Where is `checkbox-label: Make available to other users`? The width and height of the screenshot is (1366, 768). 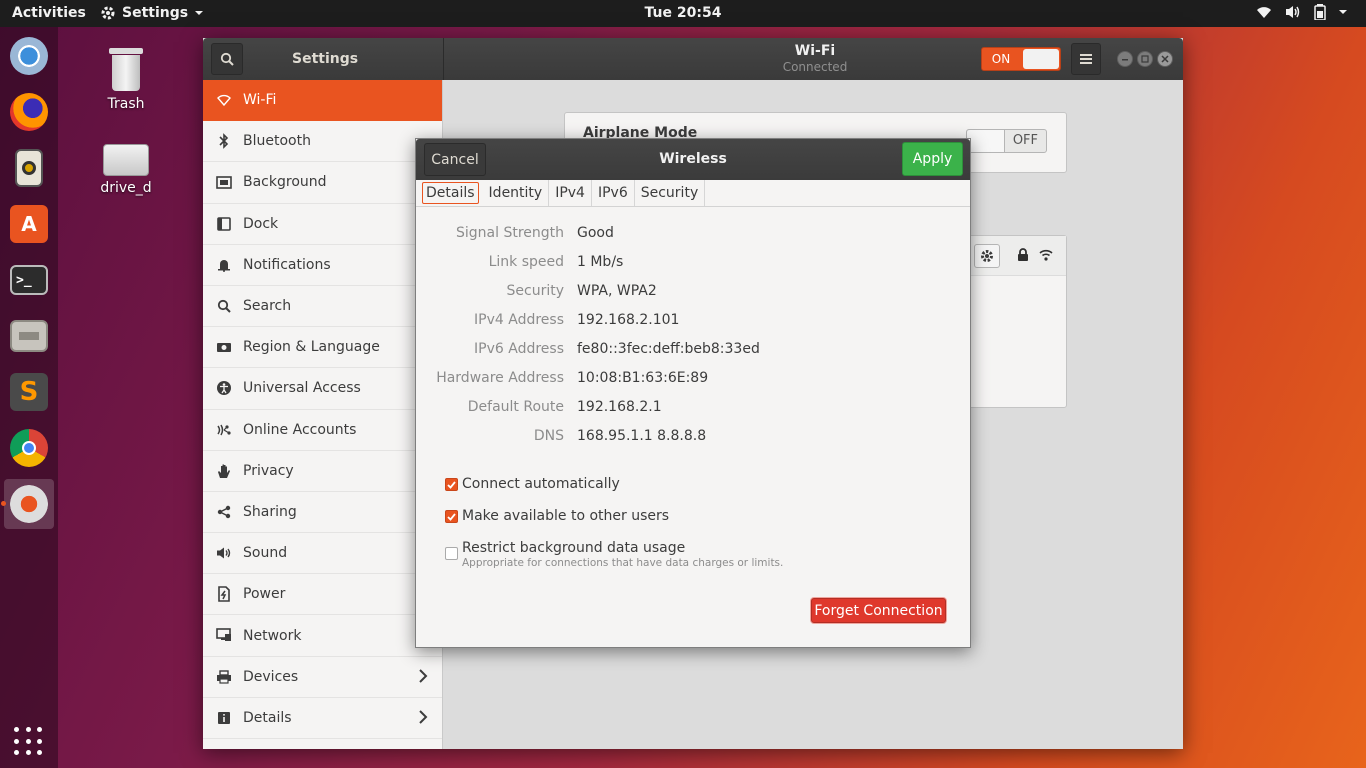 checkbox-label: Make available to other users is located at coordinates (566, 516).